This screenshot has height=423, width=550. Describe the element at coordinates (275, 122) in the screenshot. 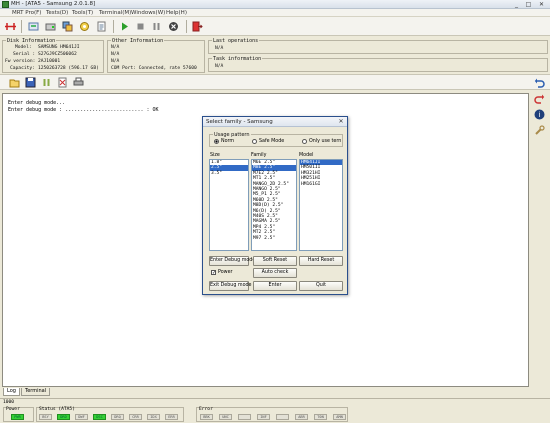

I see `dialog-title-bar: Select family - Samsung ✕` at that location.